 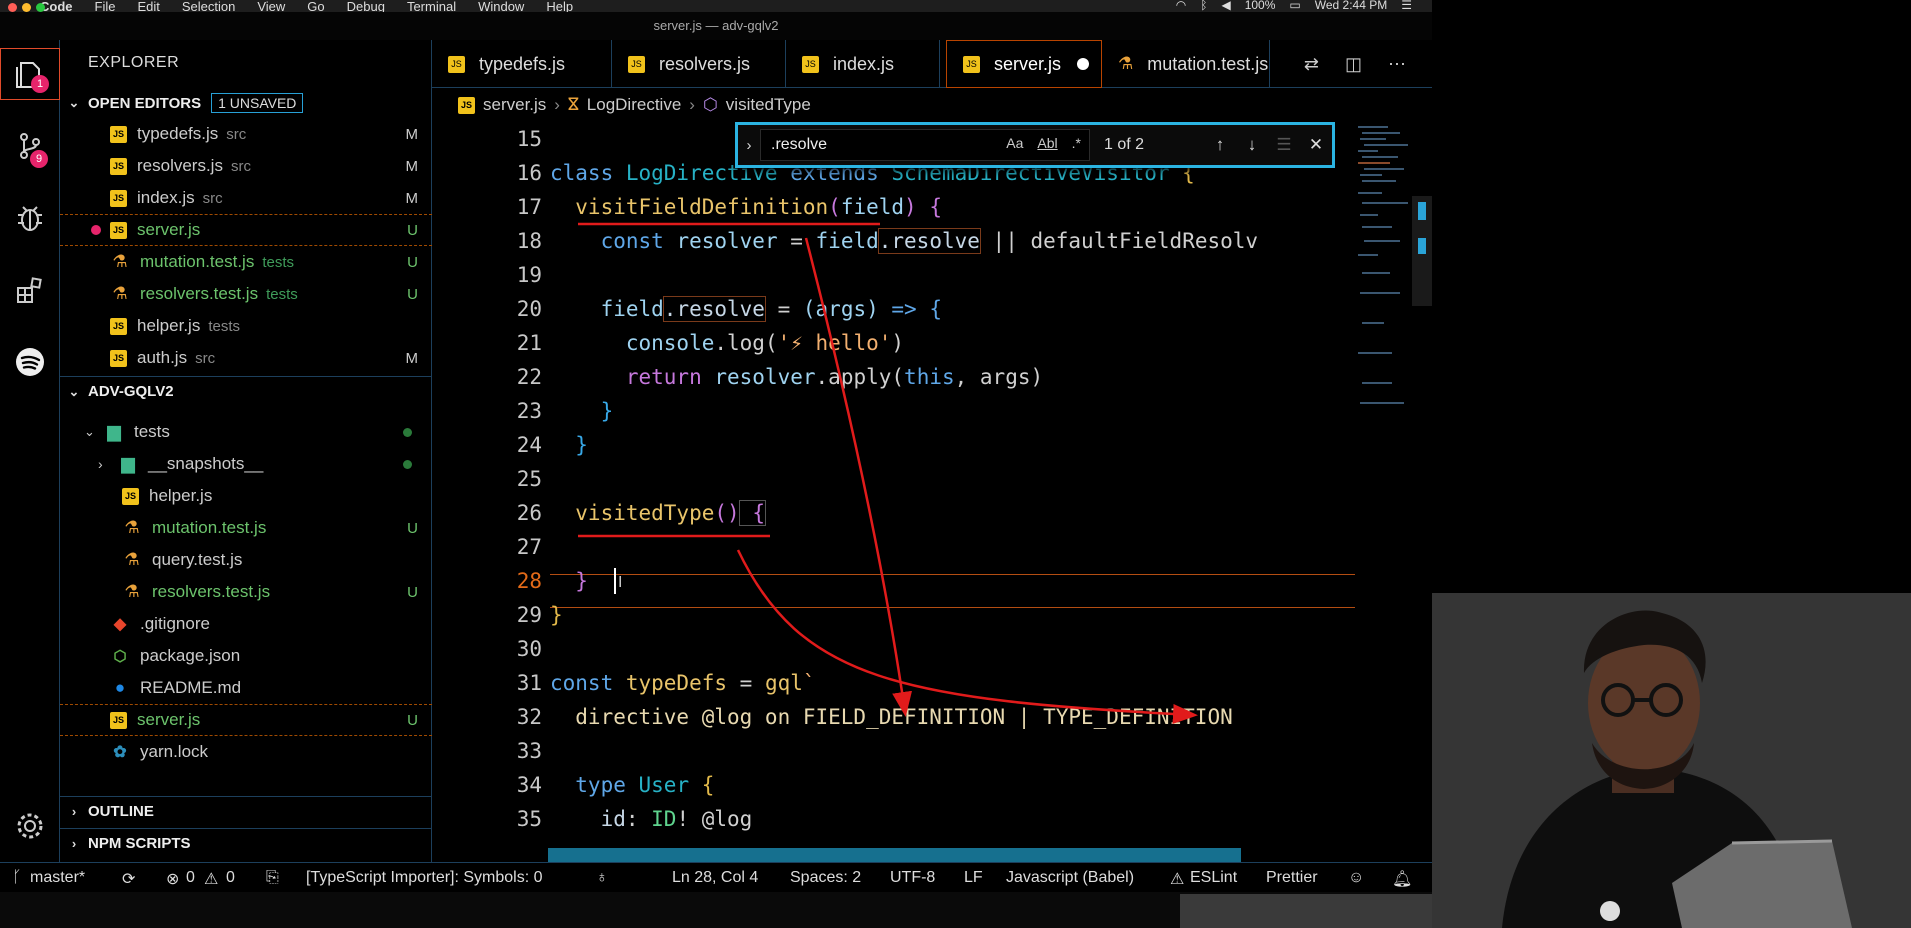 I want to click on tree-folder: ⌄ ▆ tests, so click(x=246, y=432).